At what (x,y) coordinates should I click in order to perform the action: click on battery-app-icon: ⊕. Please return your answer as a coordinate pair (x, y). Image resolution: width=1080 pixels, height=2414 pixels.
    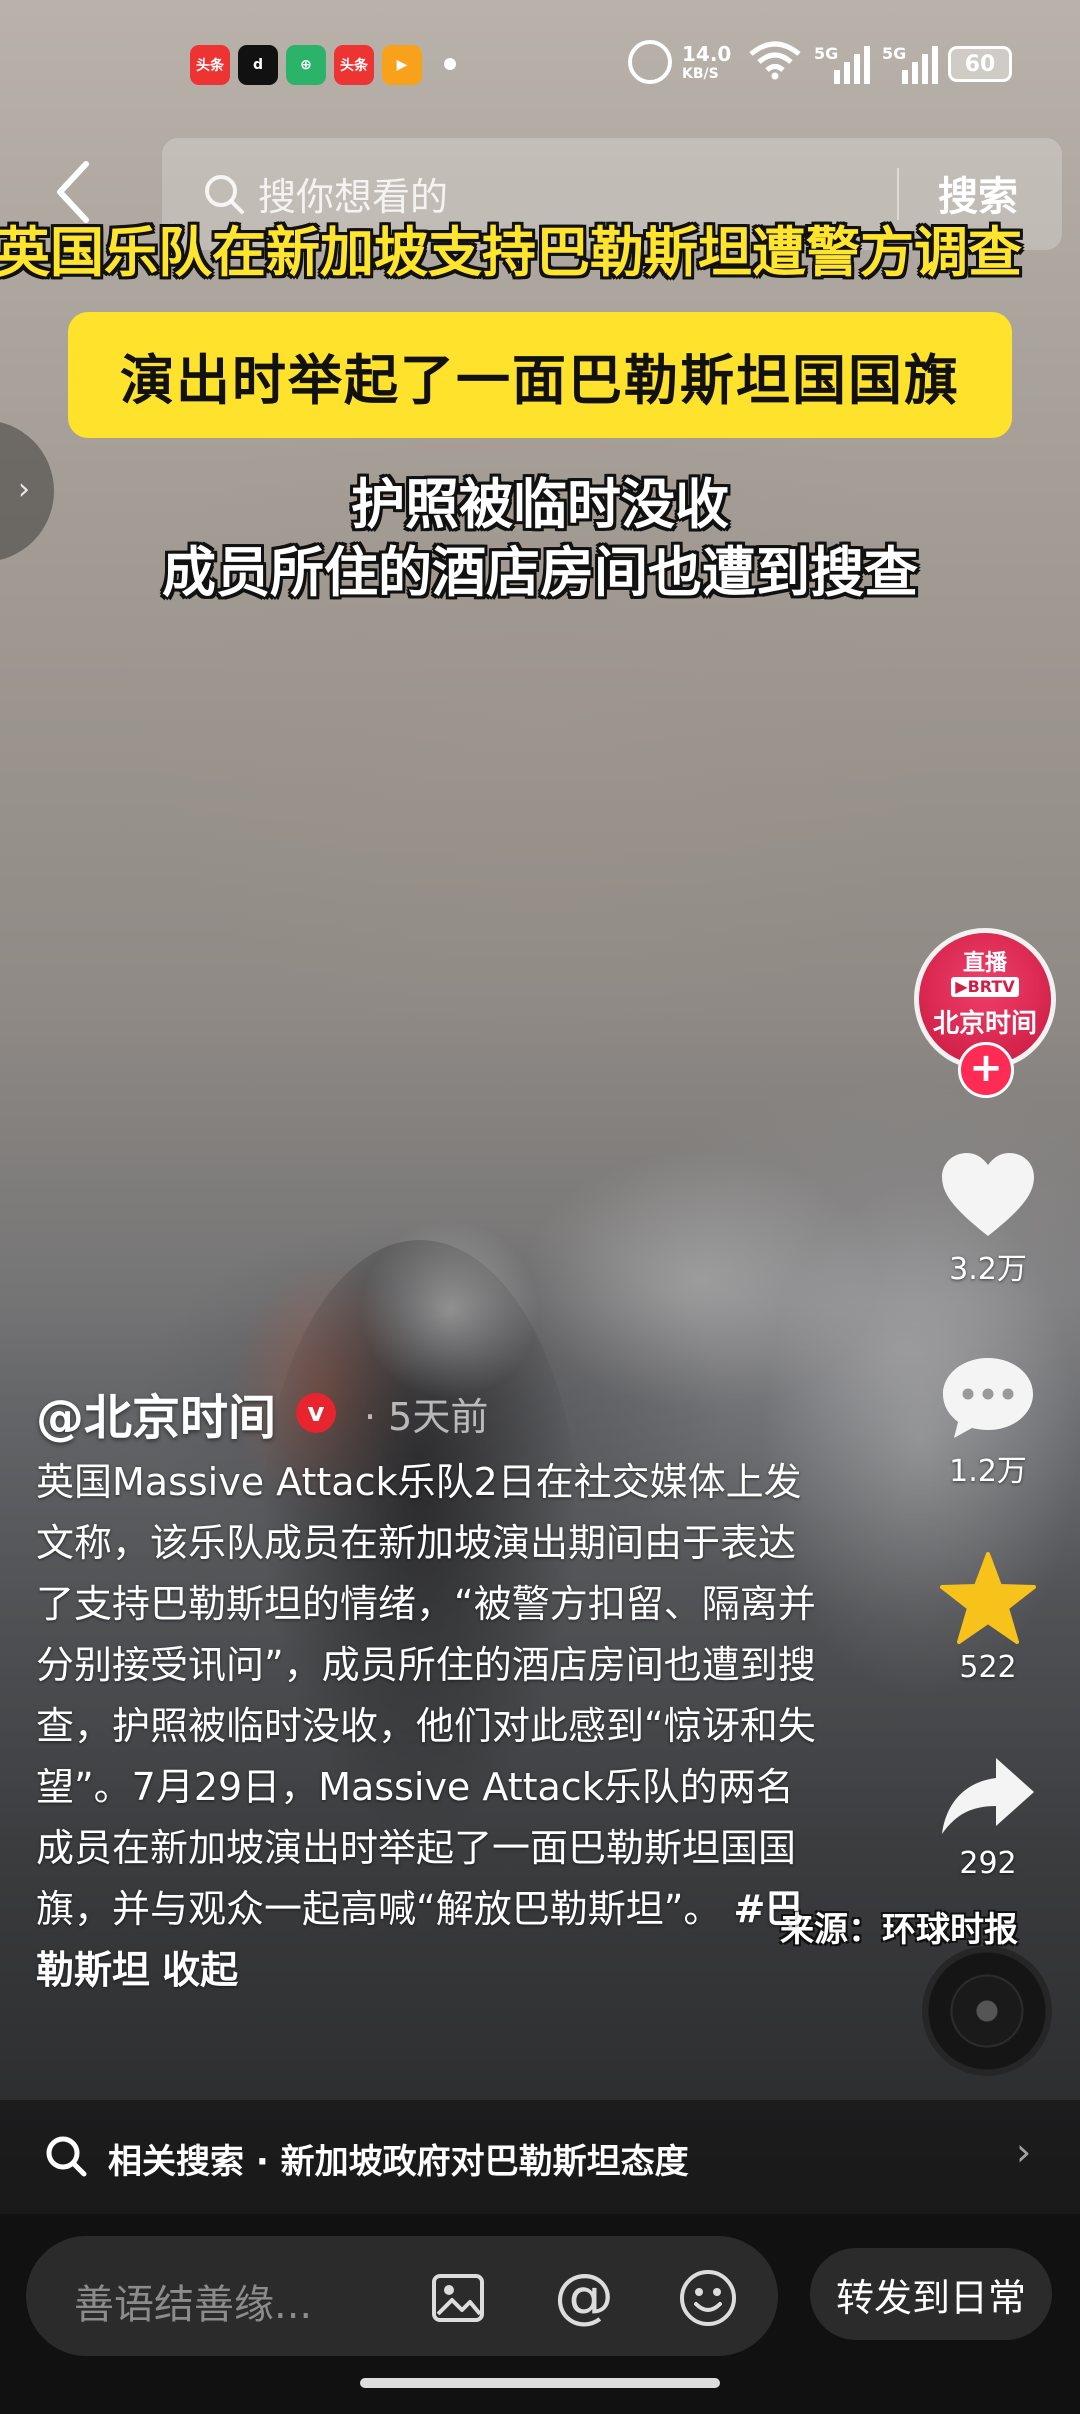
    Looking at the image, I should click on (306, 65).